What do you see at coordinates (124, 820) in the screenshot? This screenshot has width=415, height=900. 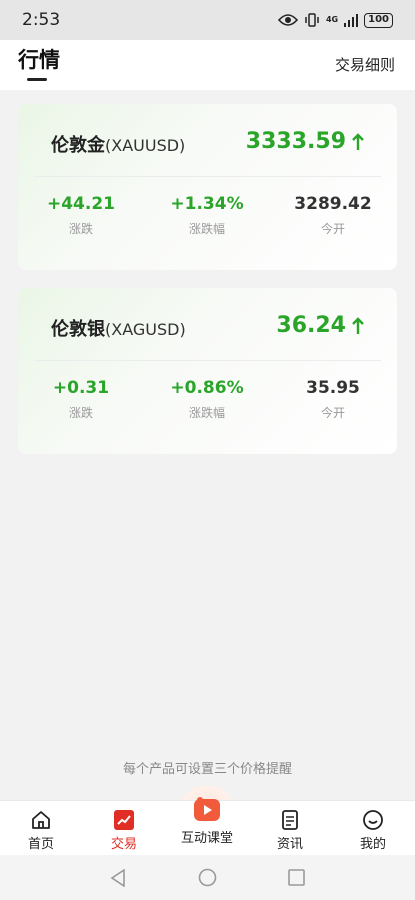 I see `trade-icon` at bounding box center [124, 820].